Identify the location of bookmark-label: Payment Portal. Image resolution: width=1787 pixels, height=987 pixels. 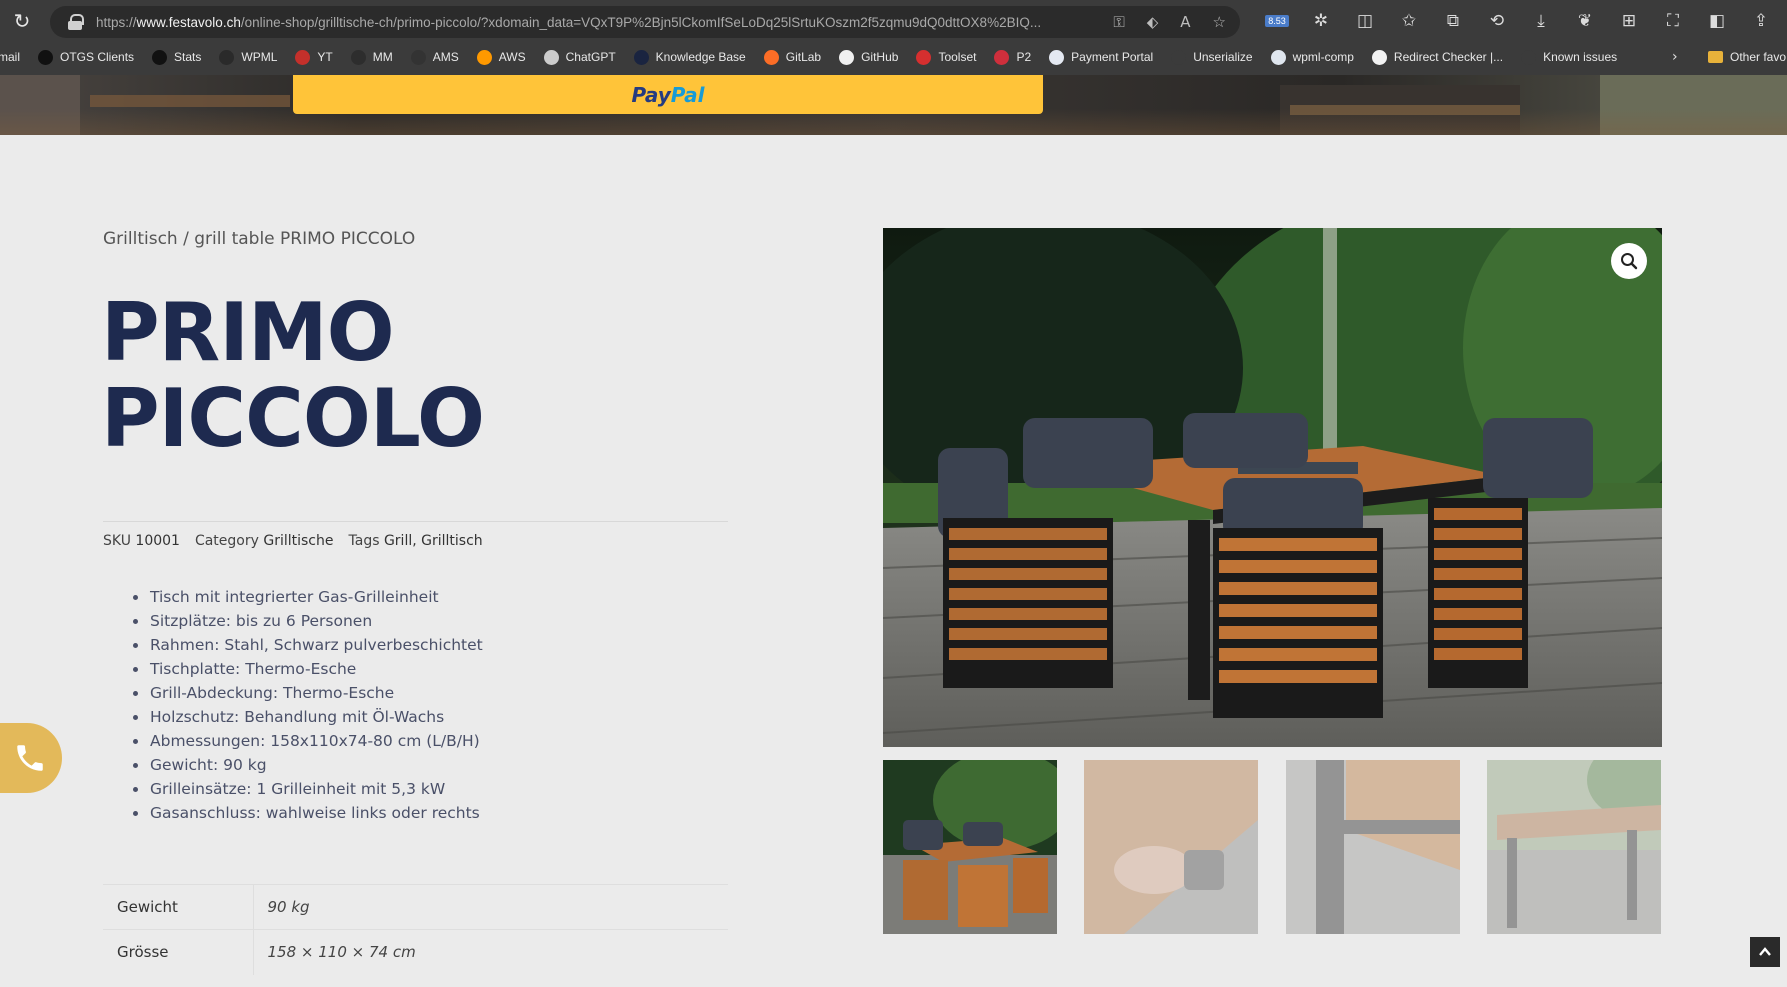
(1112, 57).